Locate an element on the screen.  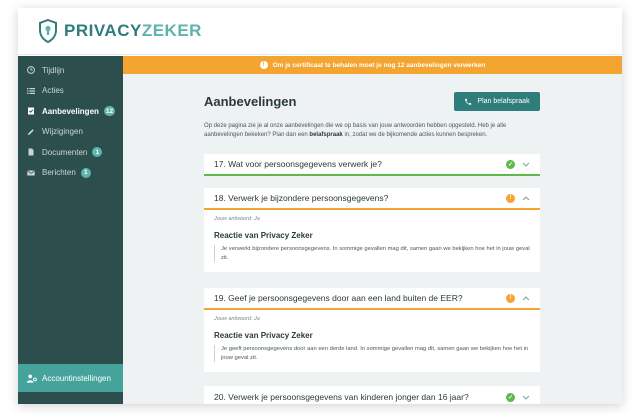
plan-call-label: Plan belafspraak is located at coordinates (503, 101).